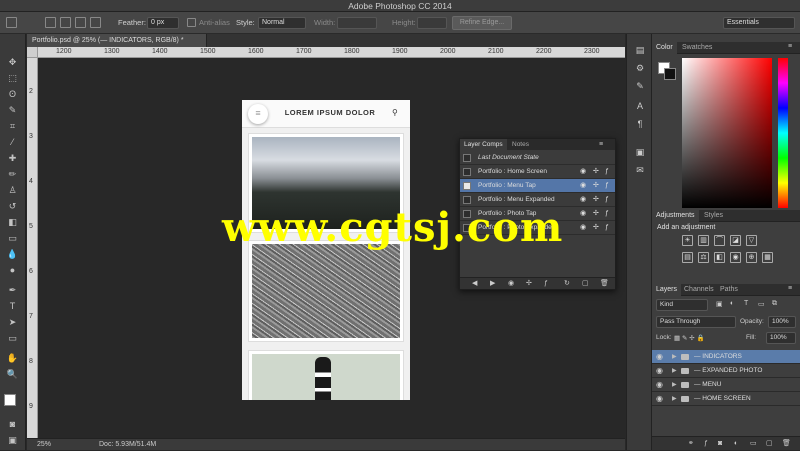 The width and height of the screenshot is (800, 451). Describe the element at coordinates (726, 399) in the screenshot. I see `layer-row: ◉ ▶ — HOME SCREEN` at that location.